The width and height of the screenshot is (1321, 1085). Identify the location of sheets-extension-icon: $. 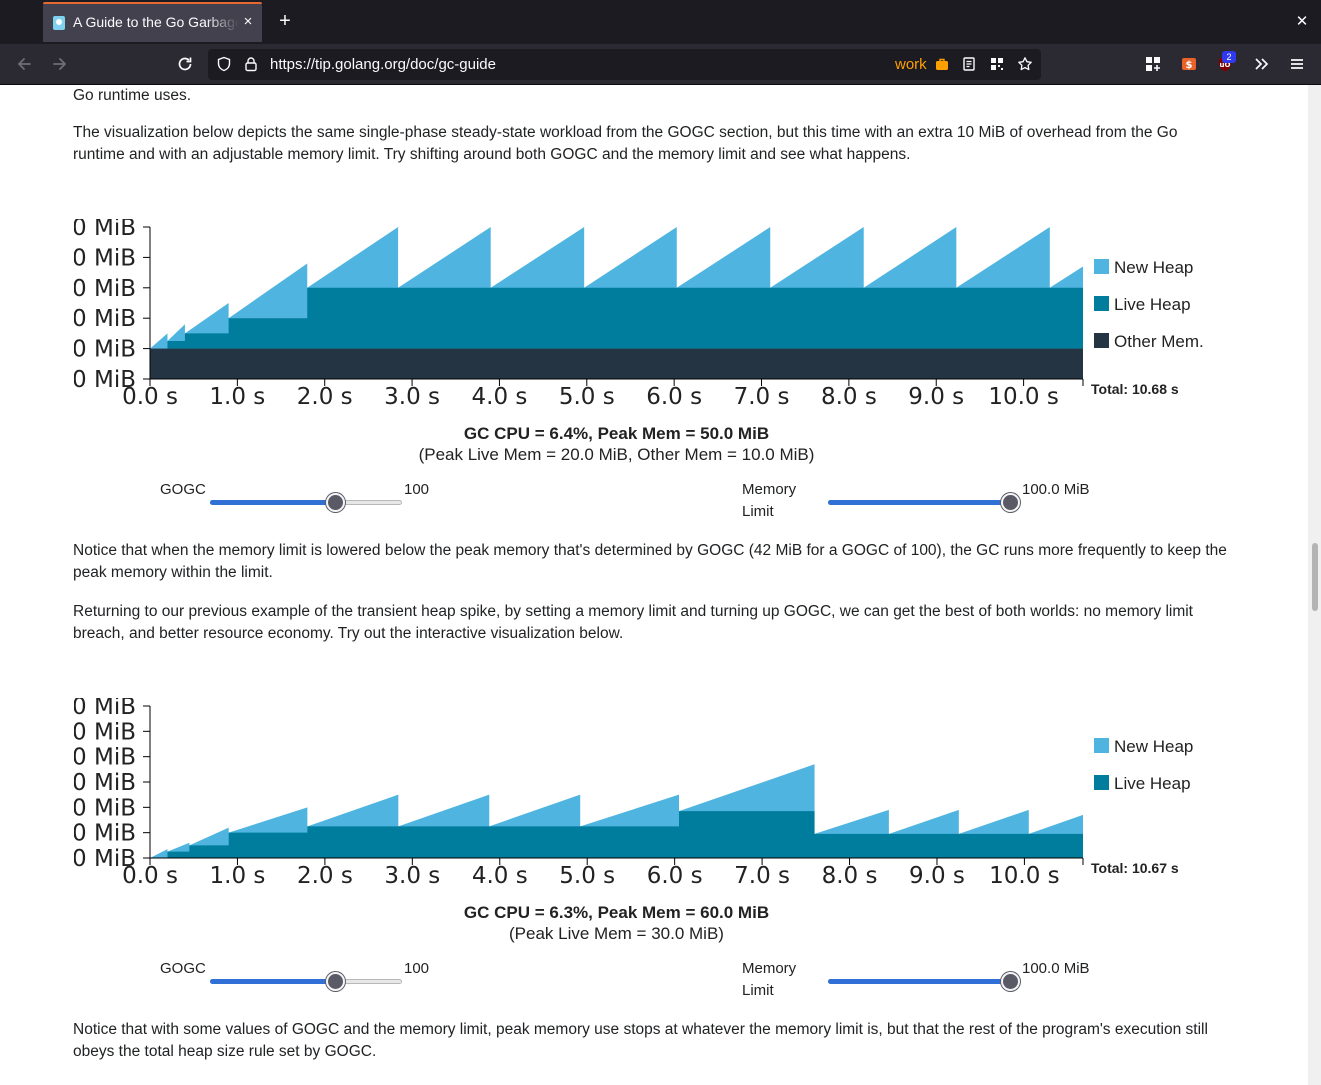
(1189, 64).